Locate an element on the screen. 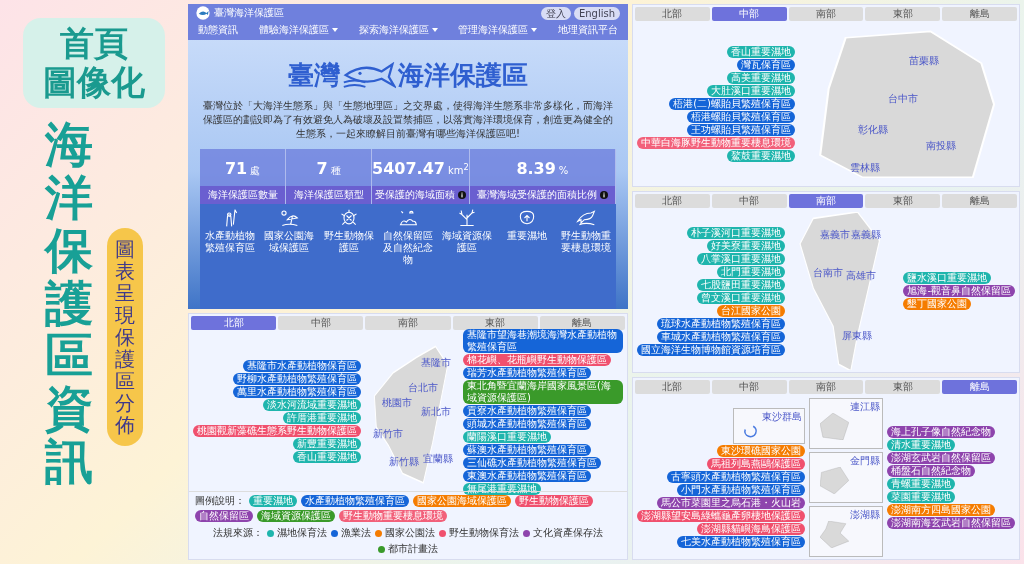  area-label: 澎湖玄武岩自然保留區 is located at coordinates (941, 458).